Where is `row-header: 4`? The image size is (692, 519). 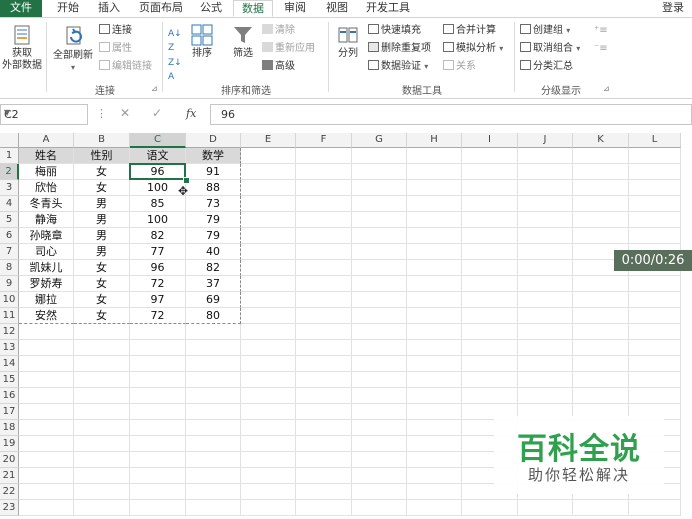 row-header: 4 is located at coordinates (9, 204).